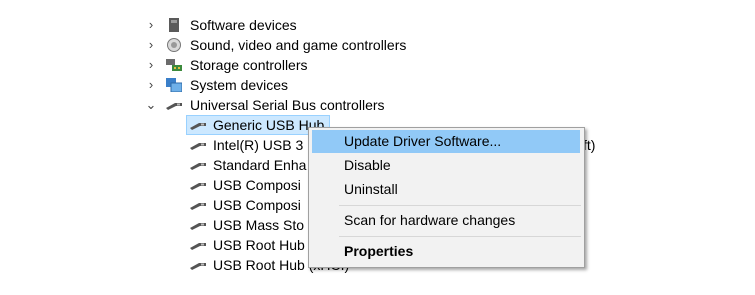 Image resolution: width=755 pixels, height=295 pixels. What do you see at coordinates (446, 251) in the screenshot?
I see `menu-item-properties: Properties` at bounding box center [446, 251].